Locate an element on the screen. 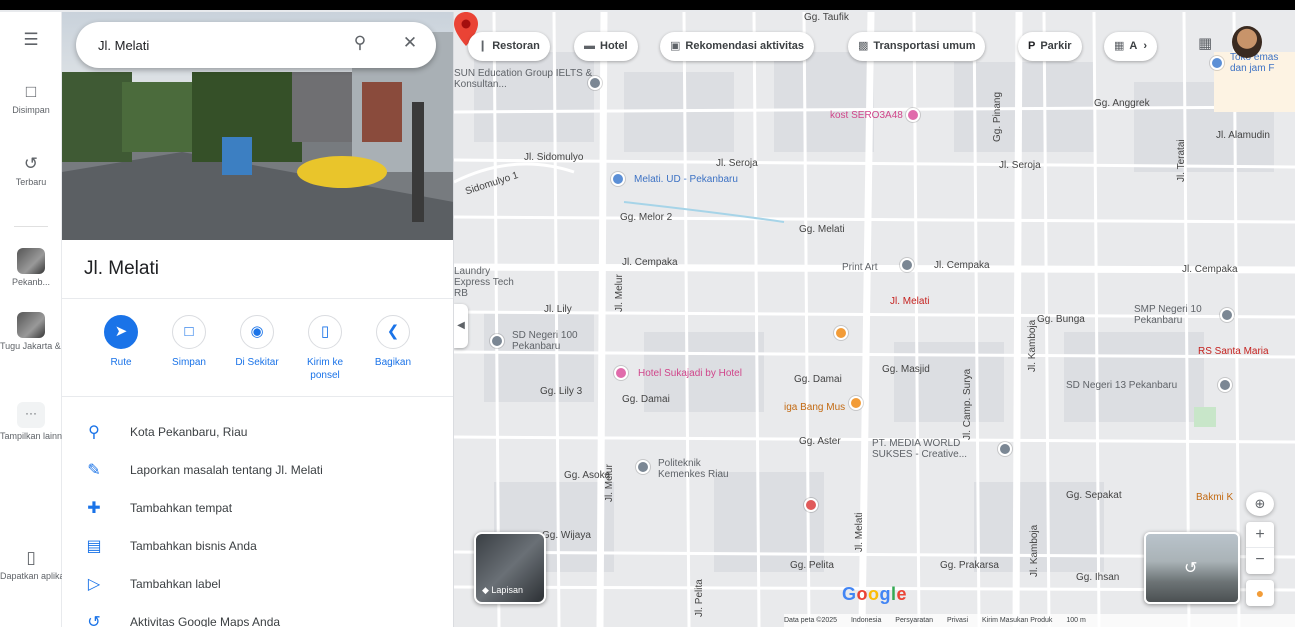 The image size is (1295, 627). search-icon: ⚲ is located at coordinates (360, 43).